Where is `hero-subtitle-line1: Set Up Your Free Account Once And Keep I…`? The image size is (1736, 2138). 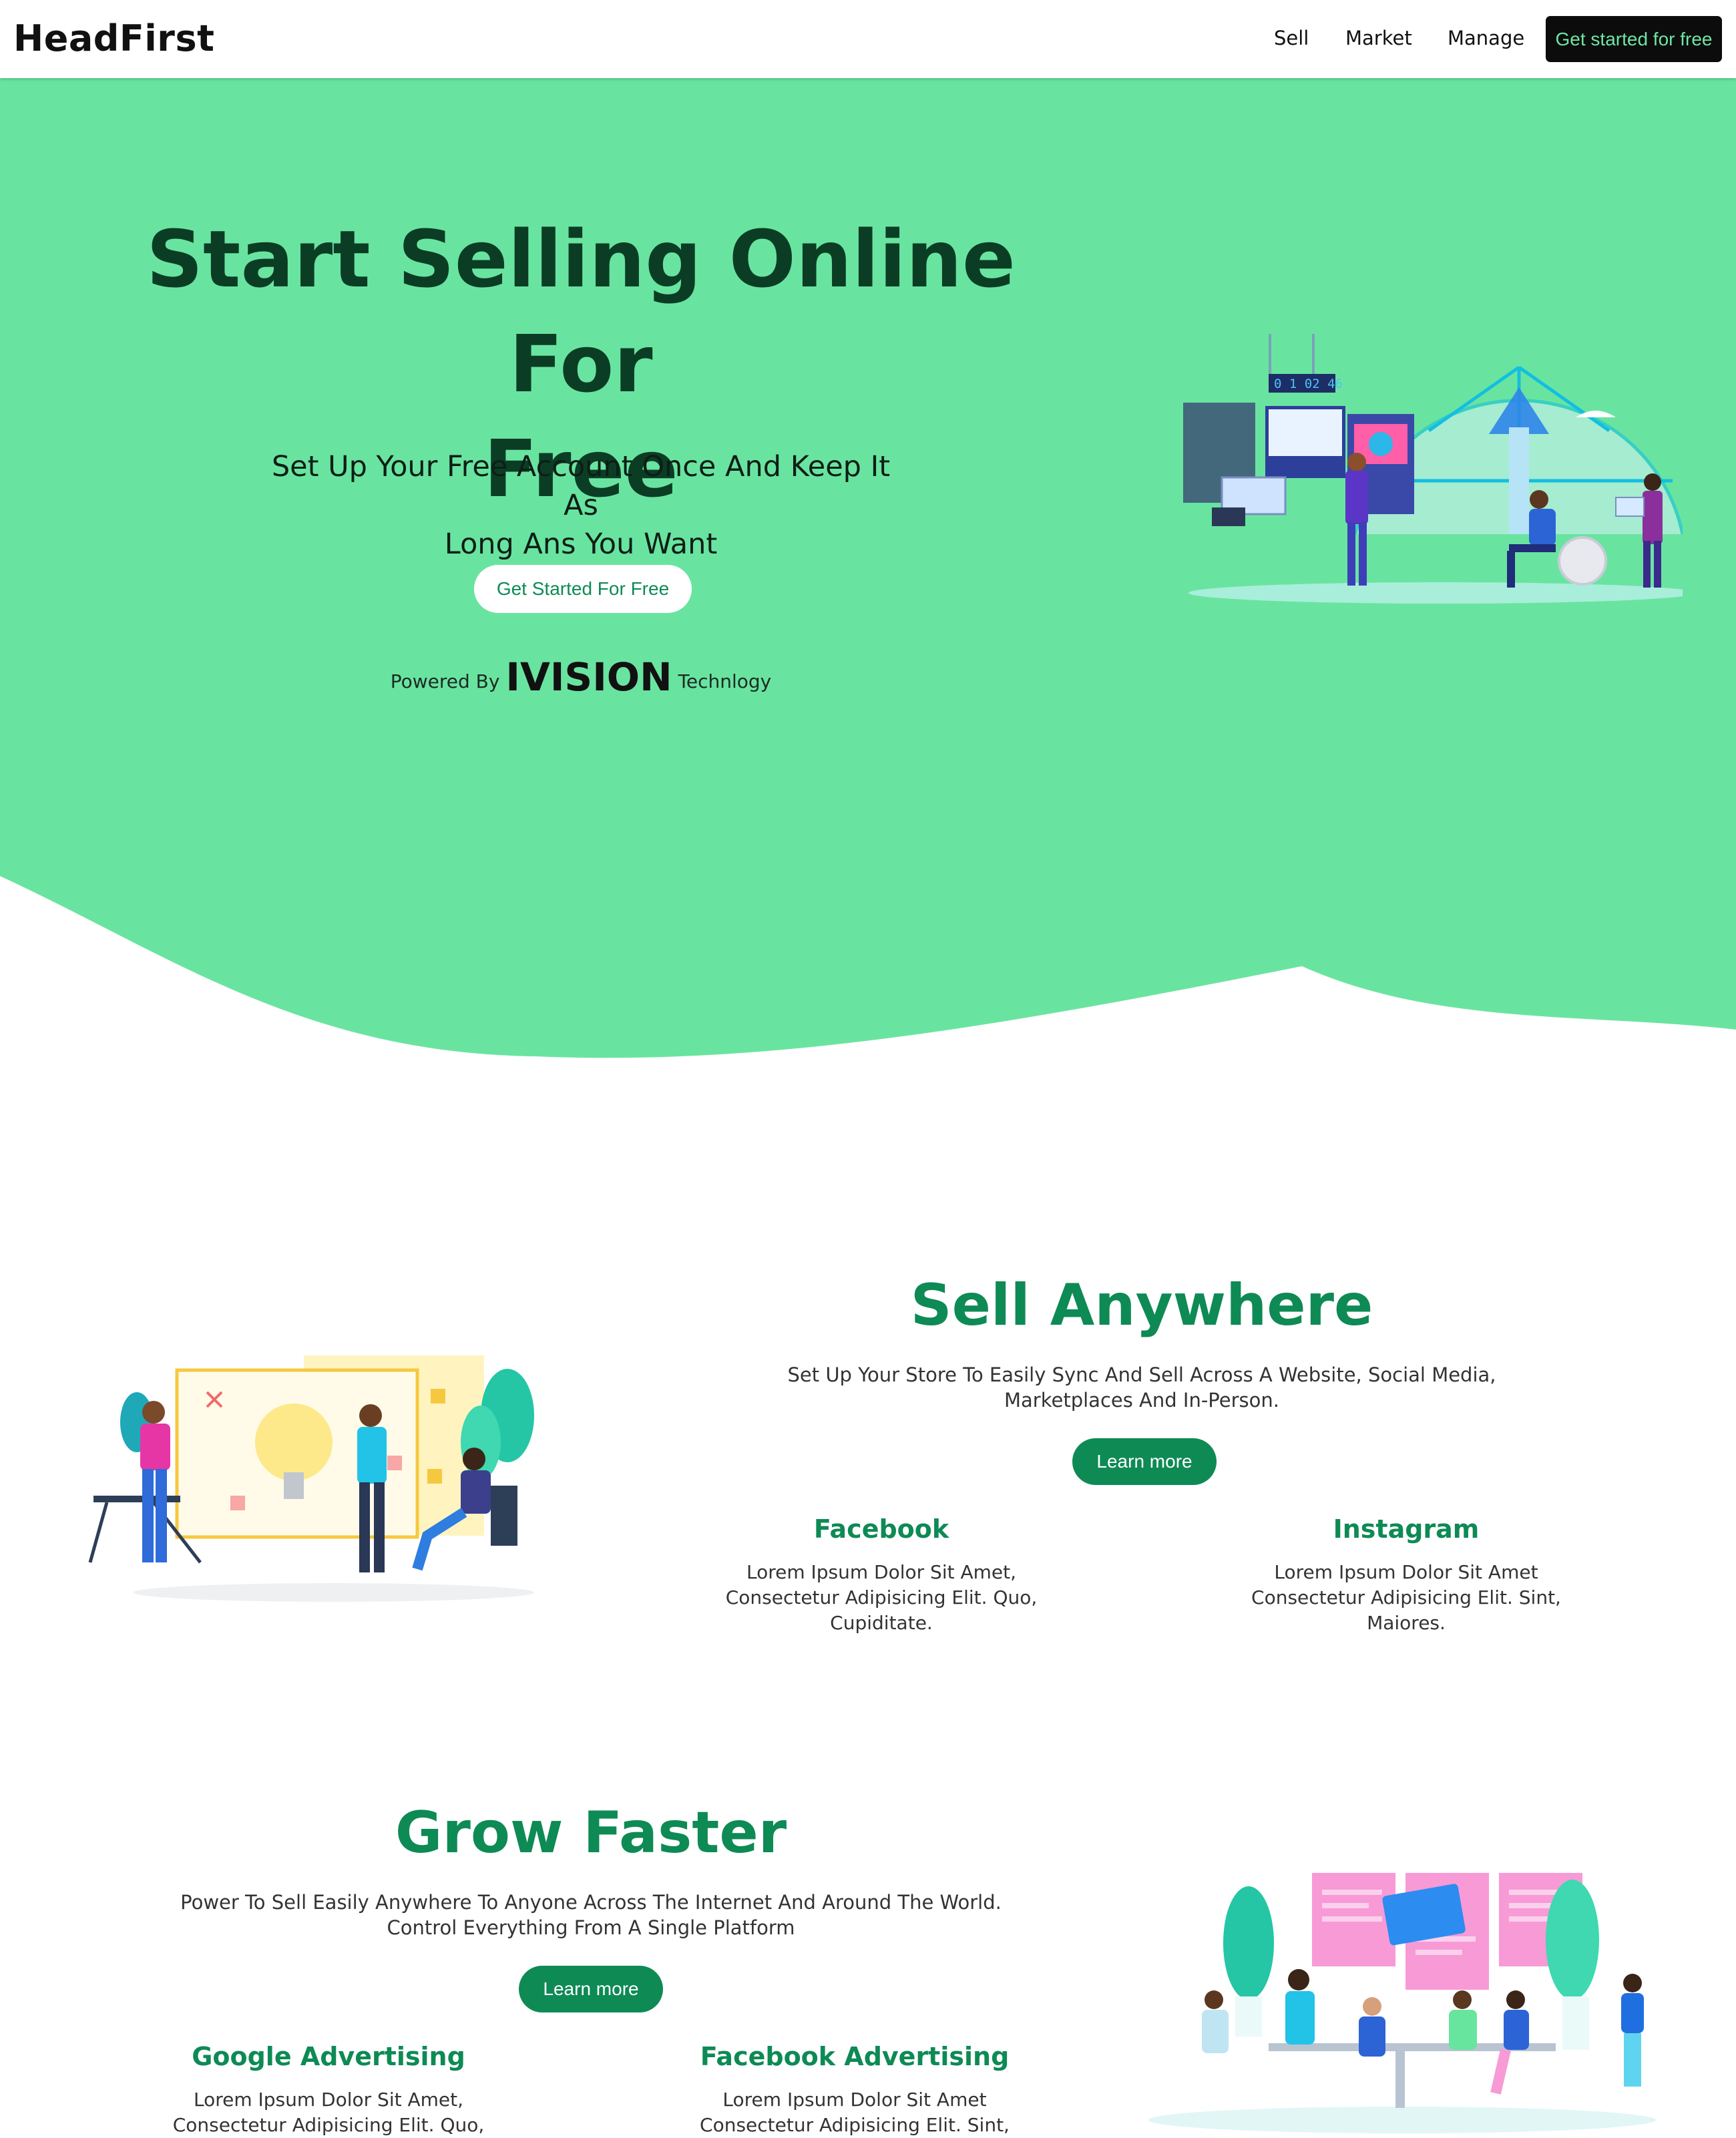 hero-subtitle-line1: Set Up Your Free Account Once And Keep I… is located at coordinates (581, 486).